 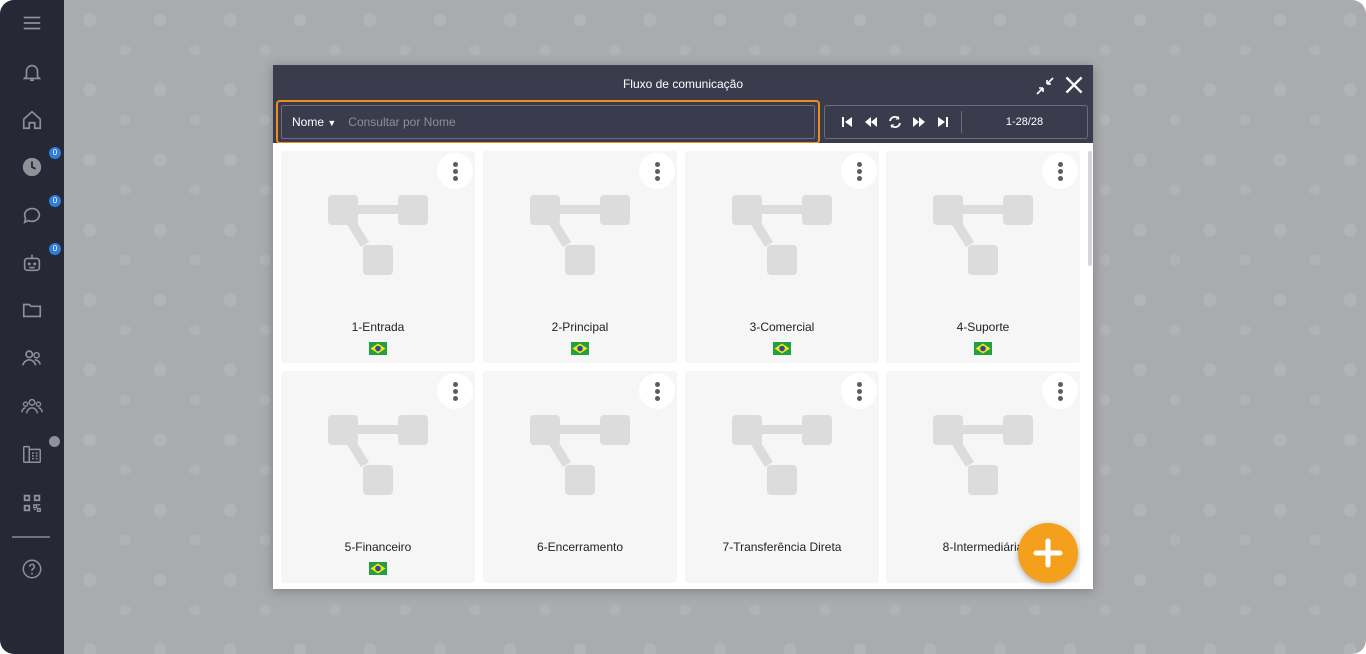 What do you see at coordinates (55, 249) in the screenshot?
I see `bot-badge: 0` at bounding box center [55, 249].